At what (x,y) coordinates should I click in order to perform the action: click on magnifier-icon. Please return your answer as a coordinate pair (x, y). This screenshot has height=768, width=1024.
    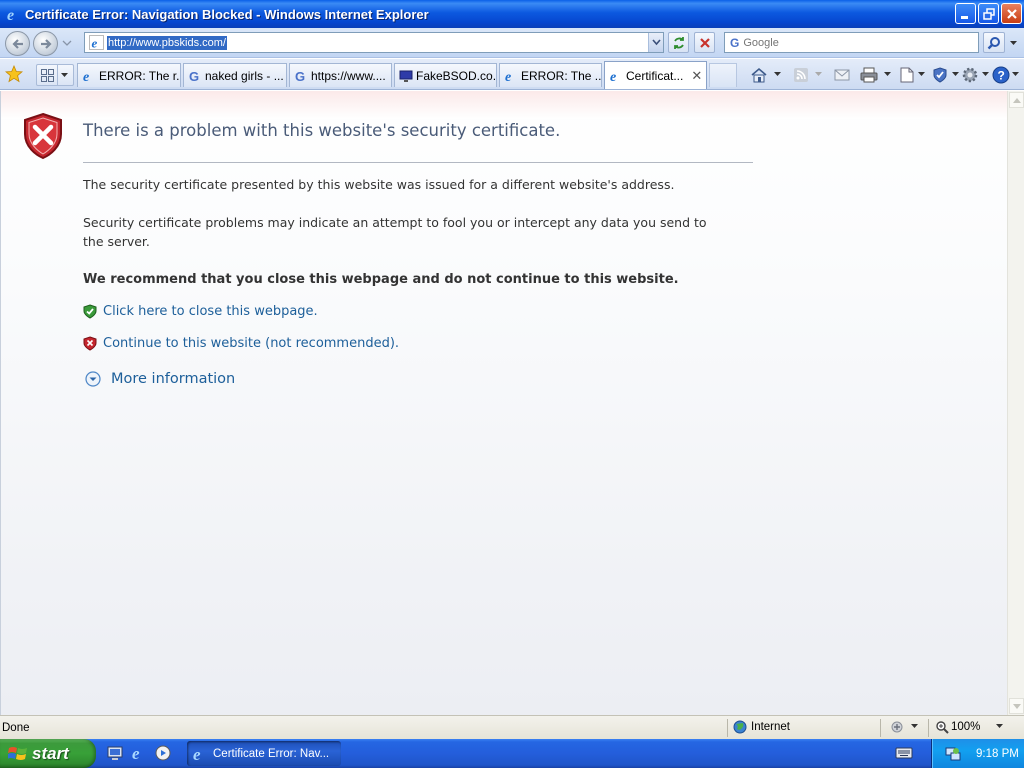
    Looking at the image, I should click on (993, 42).